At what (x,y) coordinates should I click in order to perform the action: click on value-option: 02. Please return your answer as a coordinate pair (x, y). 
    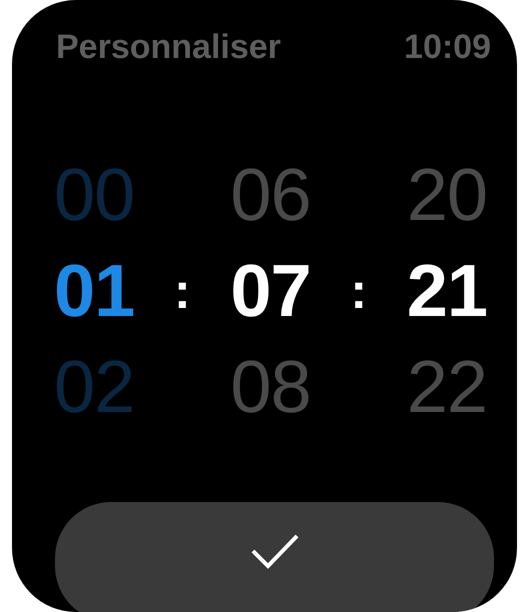
    Looking at the image, I should click on (94, 387).